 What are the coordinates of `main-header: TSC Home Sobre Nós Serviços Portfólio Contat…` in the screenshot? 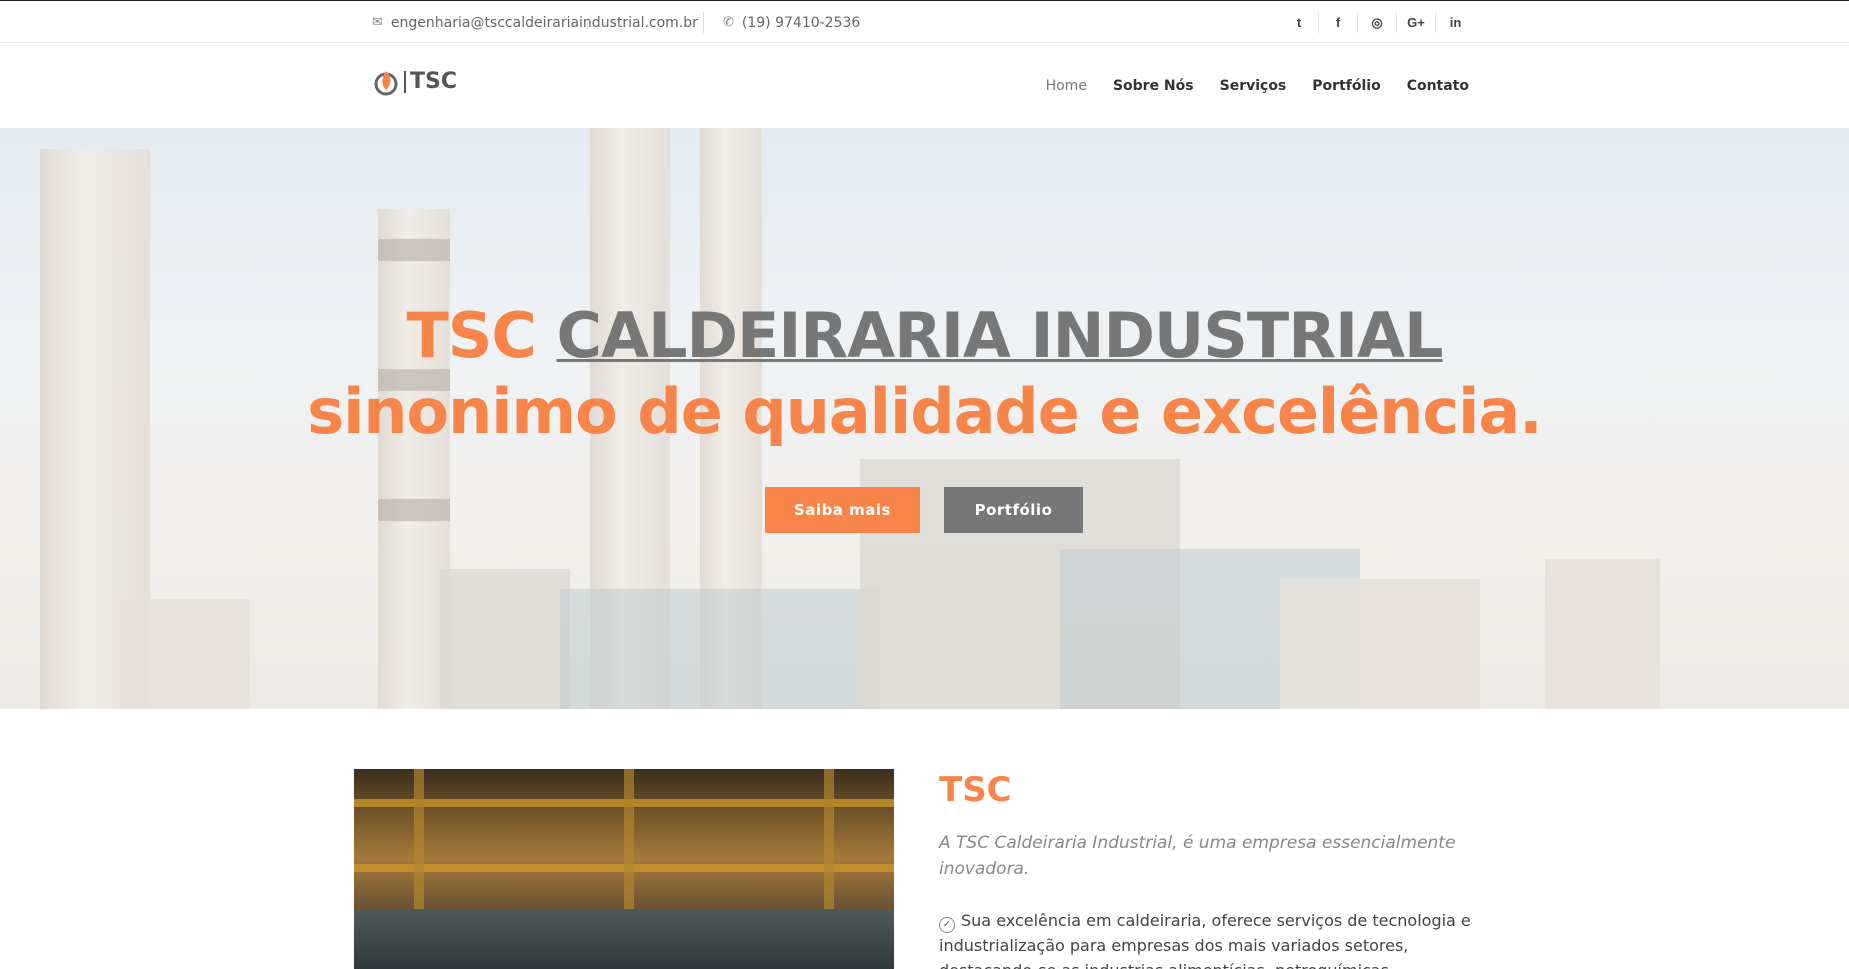 It's located at (924, 85).